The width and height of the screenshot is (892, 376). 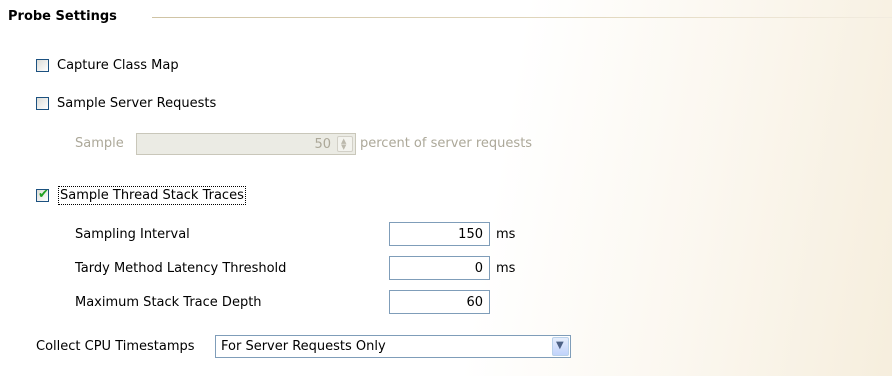 I want to click on tardy-threshold-value: 0, so click(x=478, y=268).